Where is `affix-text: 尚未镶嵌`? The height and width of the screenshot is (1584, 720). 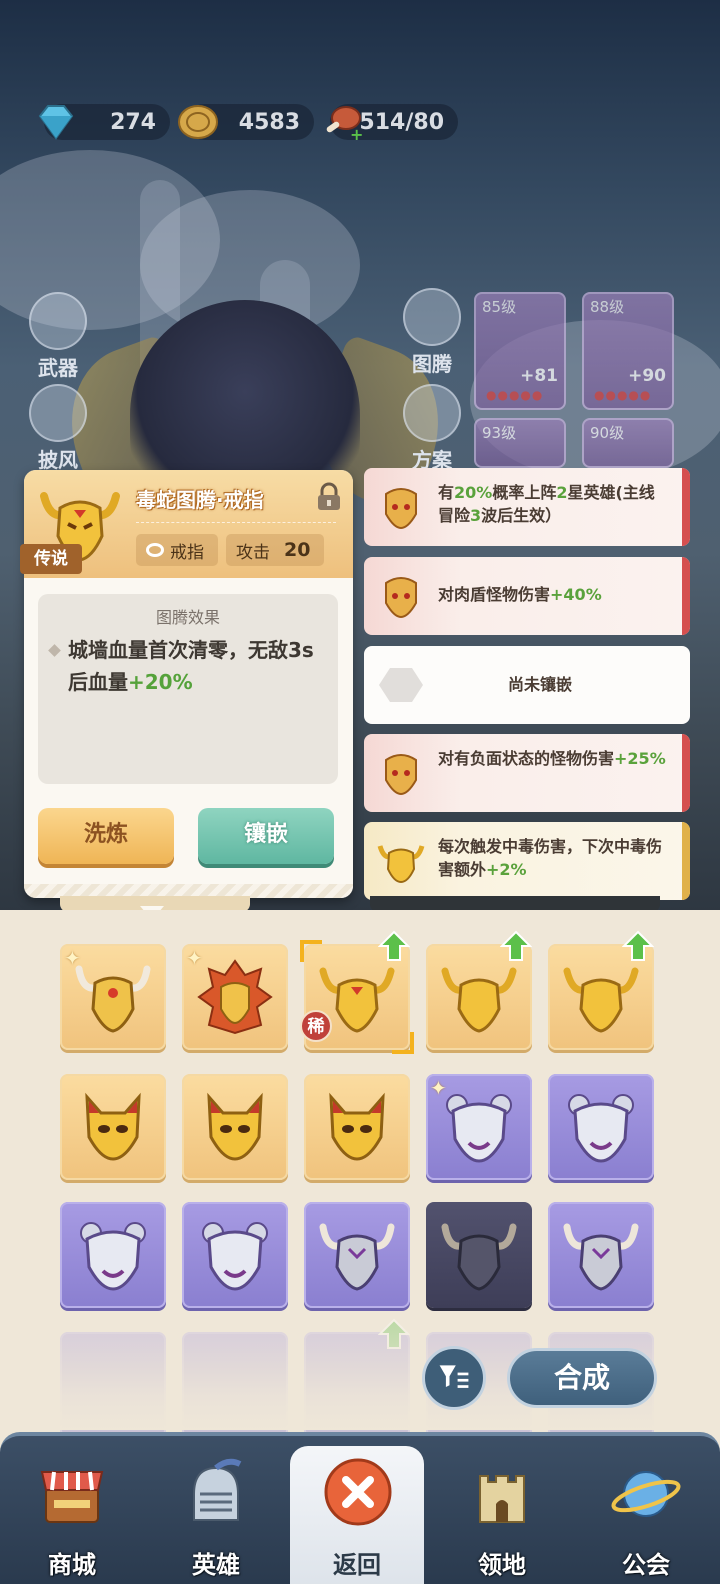 affix-text: 尚未镶嵌 is located at coordinates (539, 684).